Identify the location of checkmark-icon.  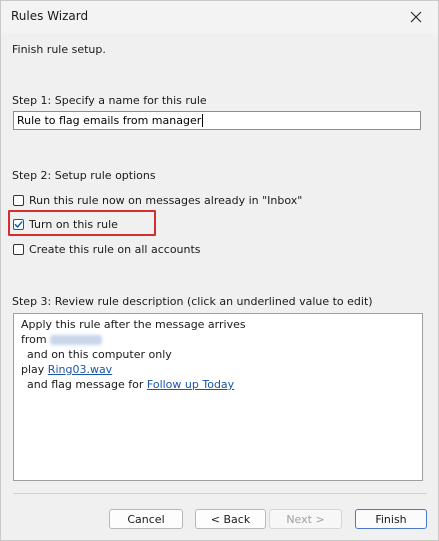
(18, 224).